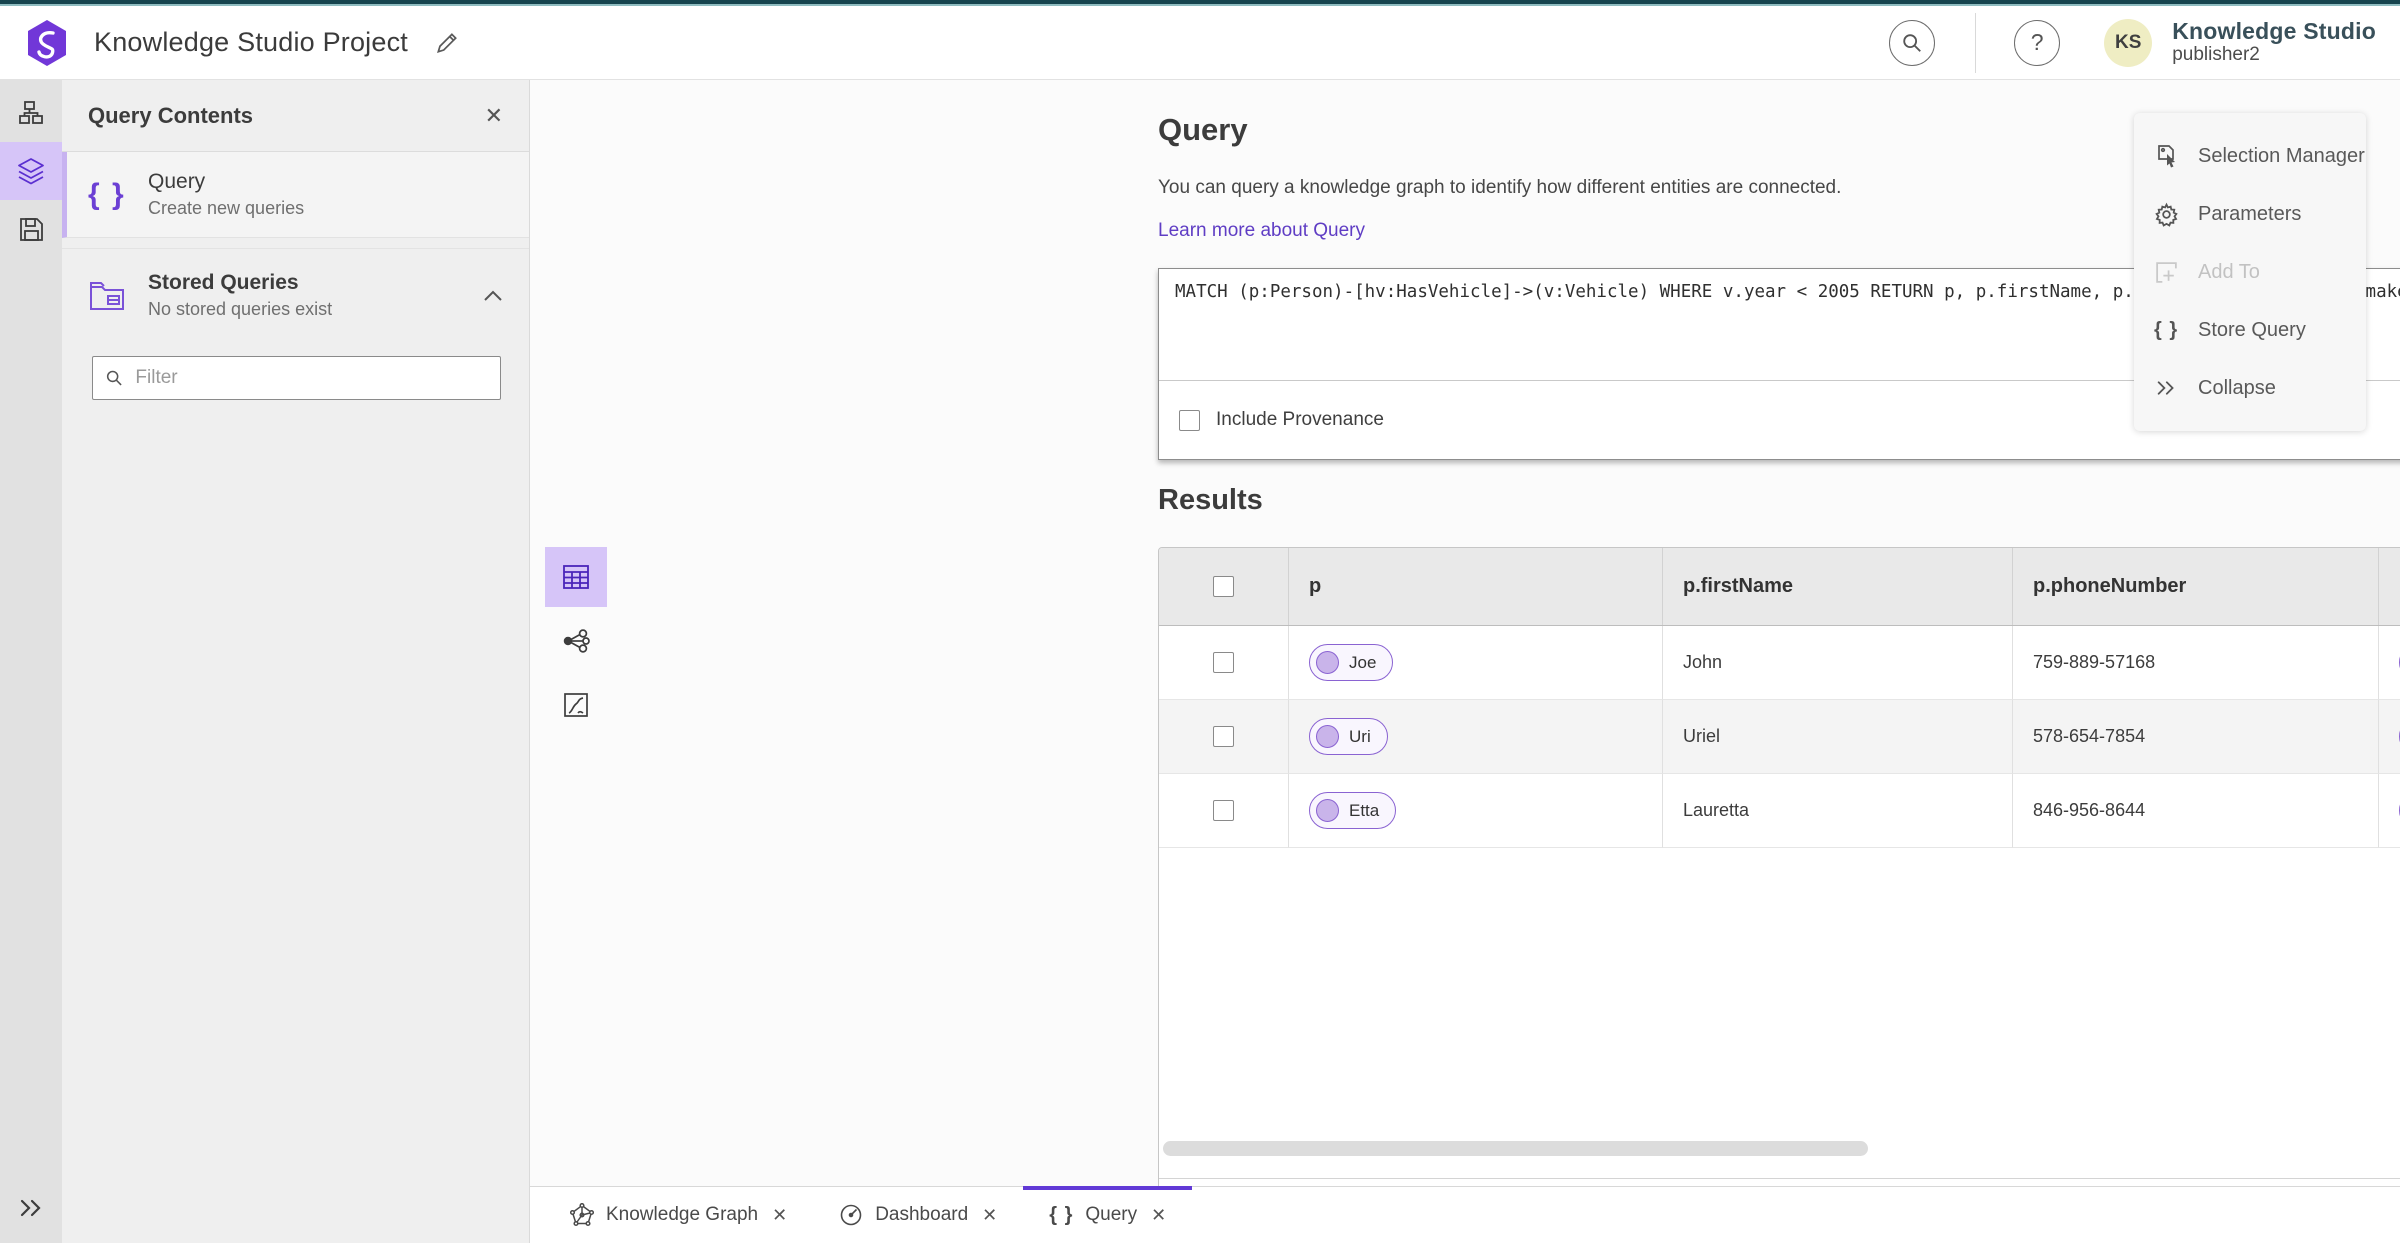 The image size is (2400, 1243). Describe the element at coordinates (295, 295) in the screenshot. I see `panel-item-stored-queries: Stored Queries No stored queries exist` at that location.